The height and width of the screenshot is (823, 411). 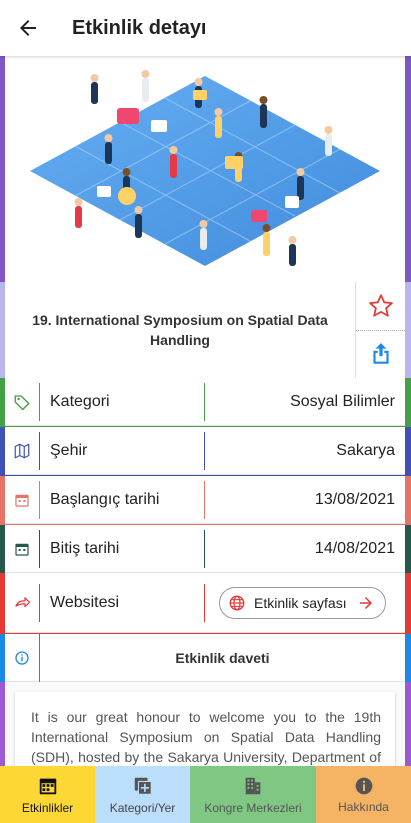 What do you see at coordinates (253, 785) in the screenshot?
I see `building-icon` at bounding box center [253, 785].